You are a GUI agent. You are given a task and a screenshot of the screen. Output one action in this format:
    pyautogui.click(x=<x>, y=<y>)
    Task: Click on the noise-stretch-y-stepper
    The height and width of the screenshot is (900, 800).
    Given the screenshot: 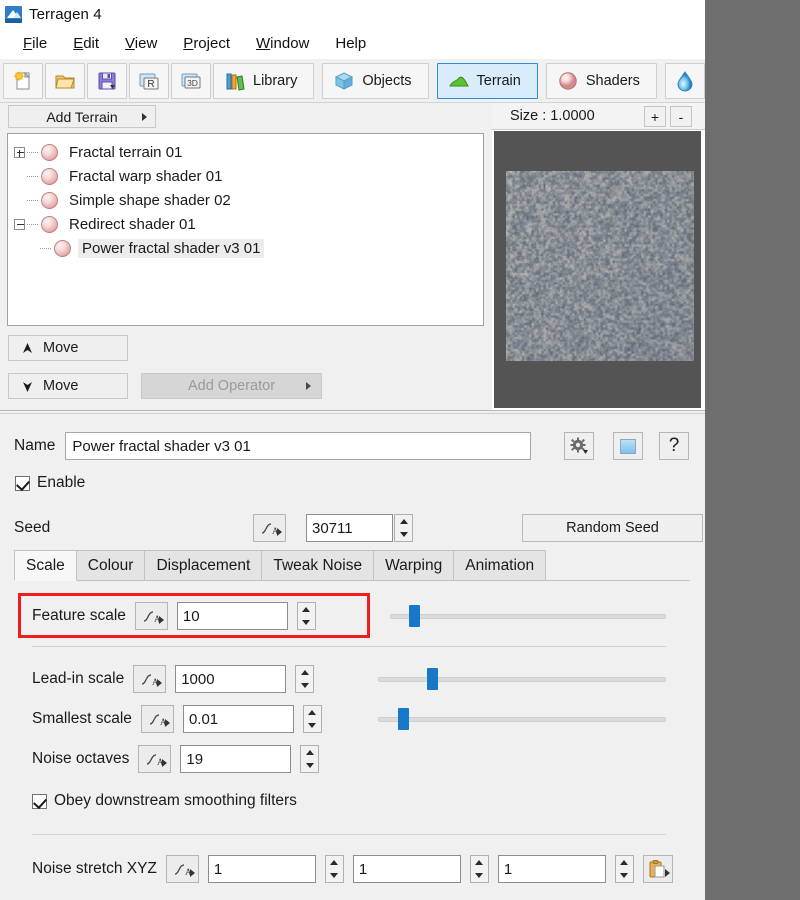 What is the action you would take?
    pyautogui.click(x=479, y=869)
    